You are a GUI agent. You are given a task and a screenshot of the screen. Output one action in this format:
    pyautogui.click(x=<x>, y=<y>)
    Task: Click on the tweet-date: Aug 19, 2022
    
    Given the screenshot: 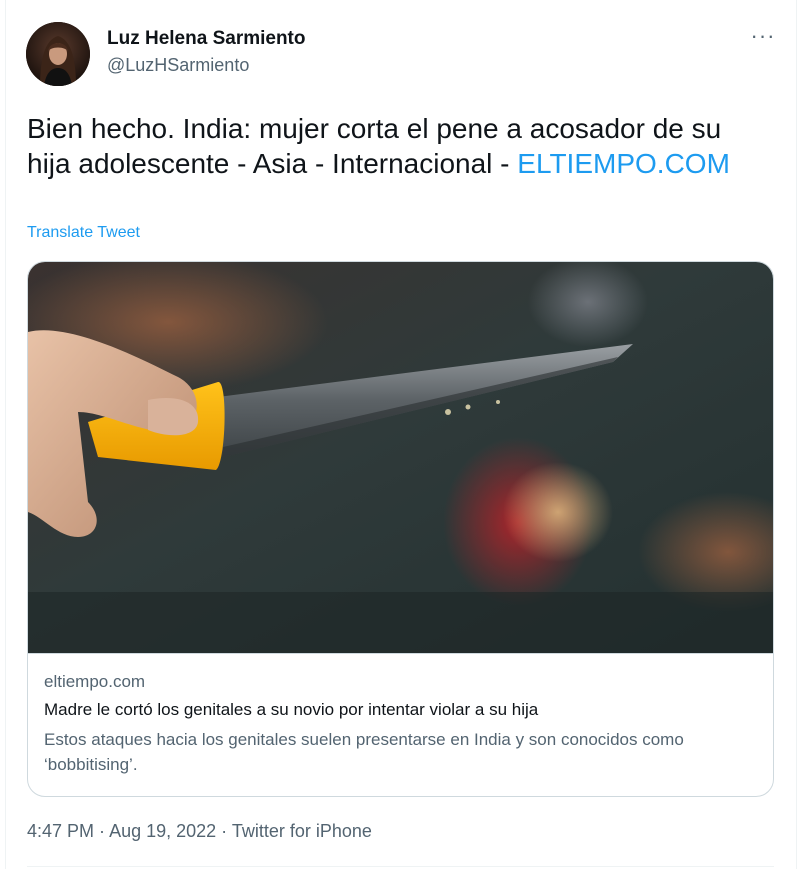 What is the action you would take?
    pyautogui.click(x=162, y=831)
    